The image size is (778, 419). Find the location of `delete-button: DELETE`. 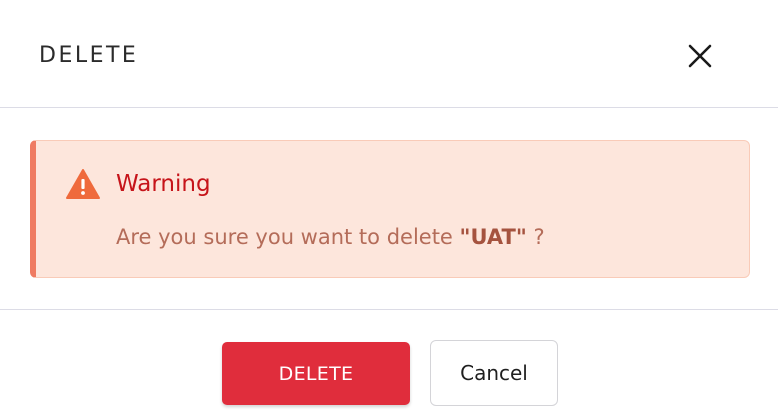

delete-button: DELETE is located at coordinates (316, 373).